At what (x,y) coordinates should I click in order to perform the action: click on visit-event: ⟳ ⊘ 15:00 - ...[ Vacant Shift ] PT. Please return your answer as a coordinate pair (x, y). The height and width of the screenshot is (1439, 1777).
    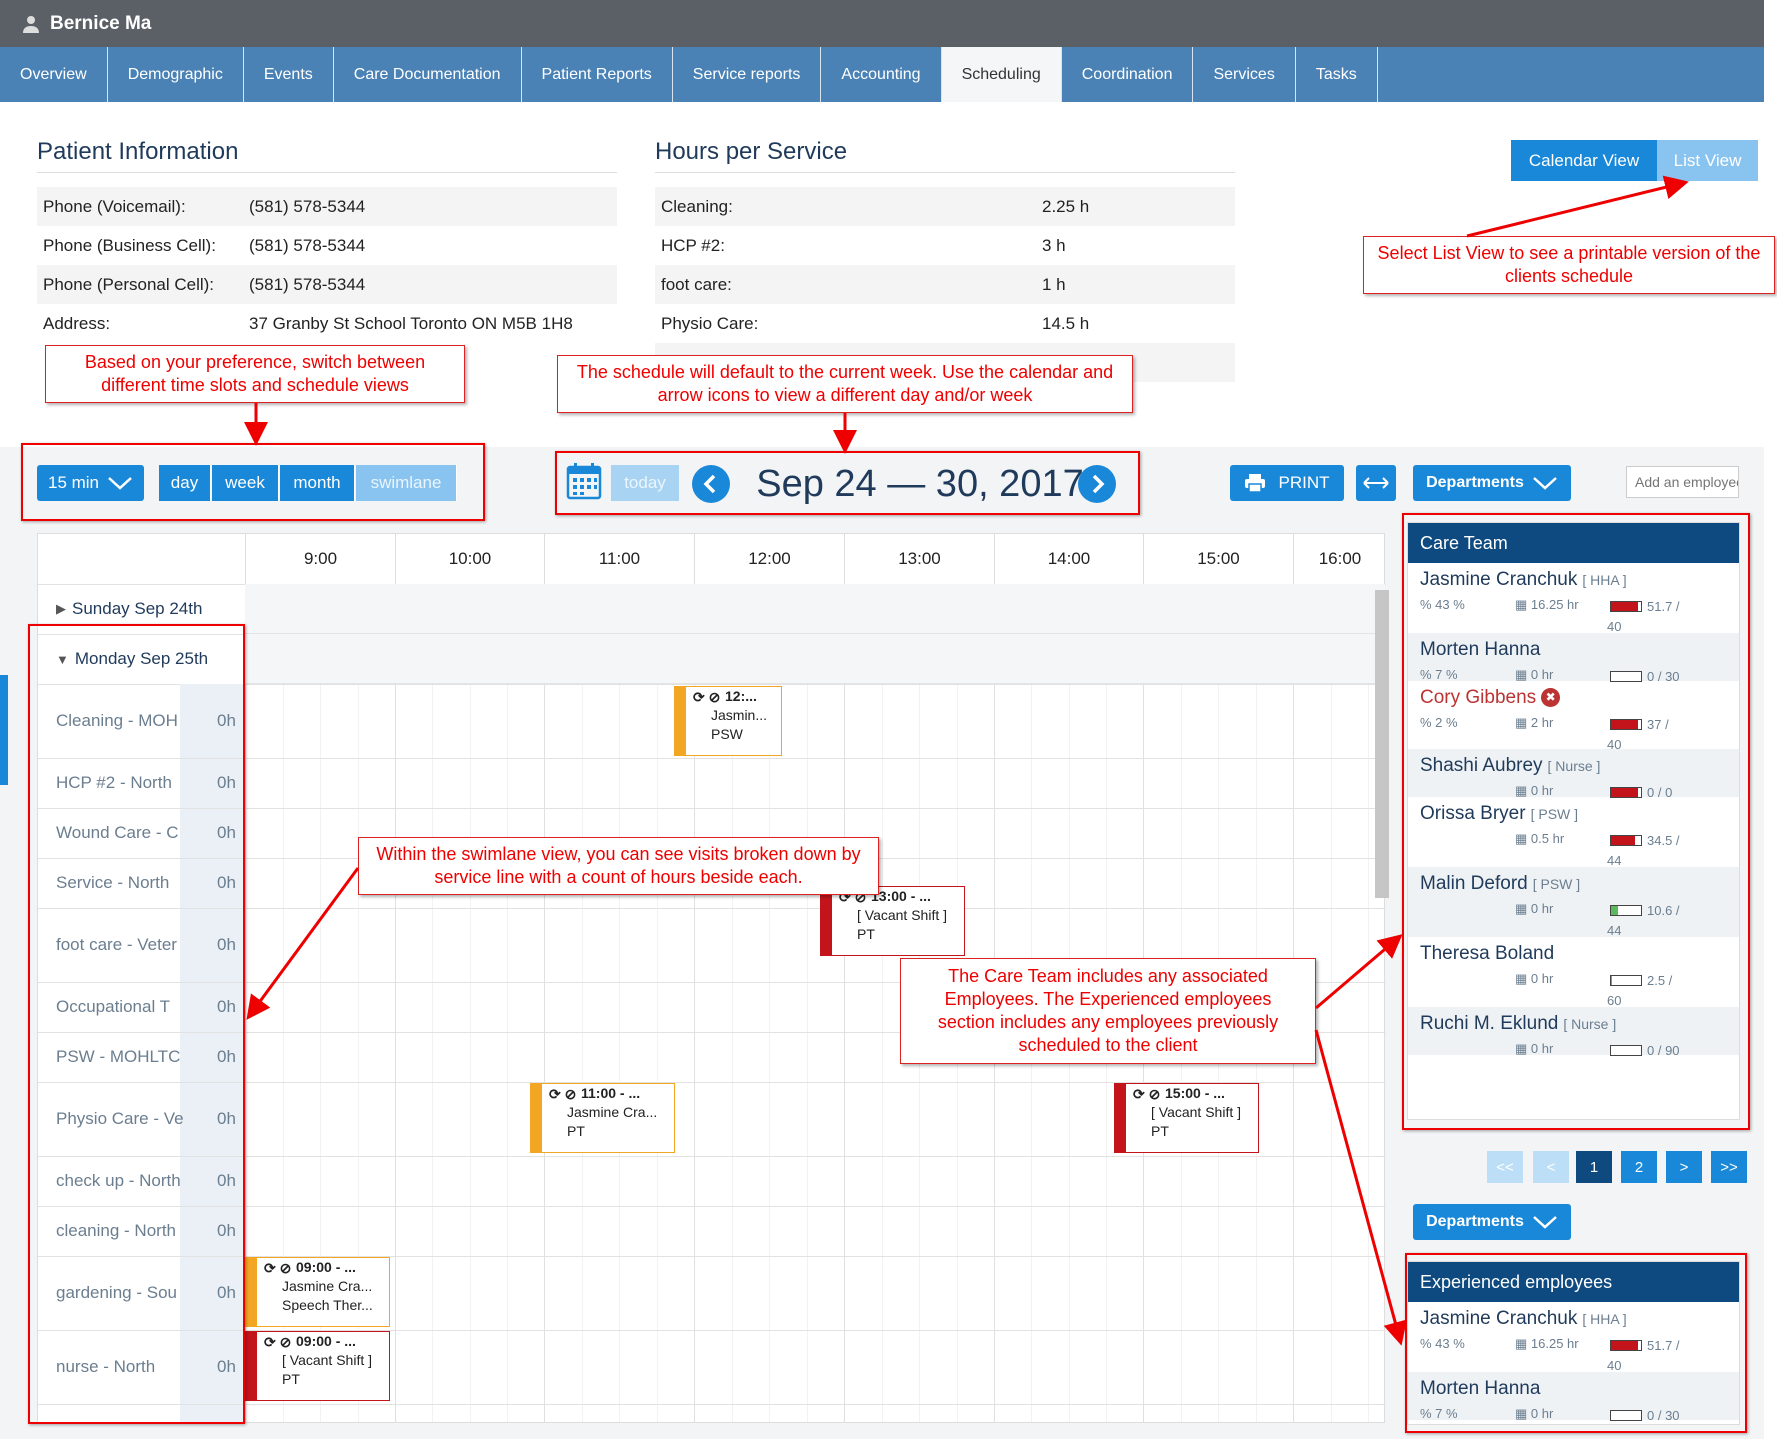
    Looking at the image, I should click on (1186, 1118).